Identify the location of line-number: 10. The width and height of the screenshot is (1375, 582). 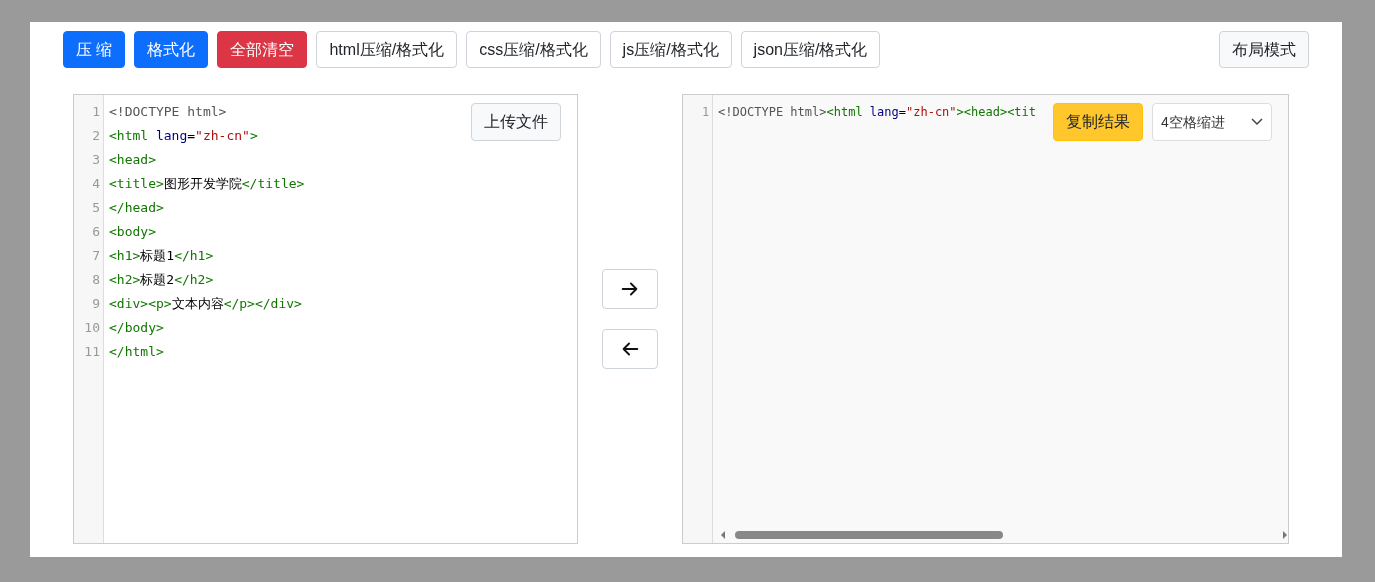
(92, 328).